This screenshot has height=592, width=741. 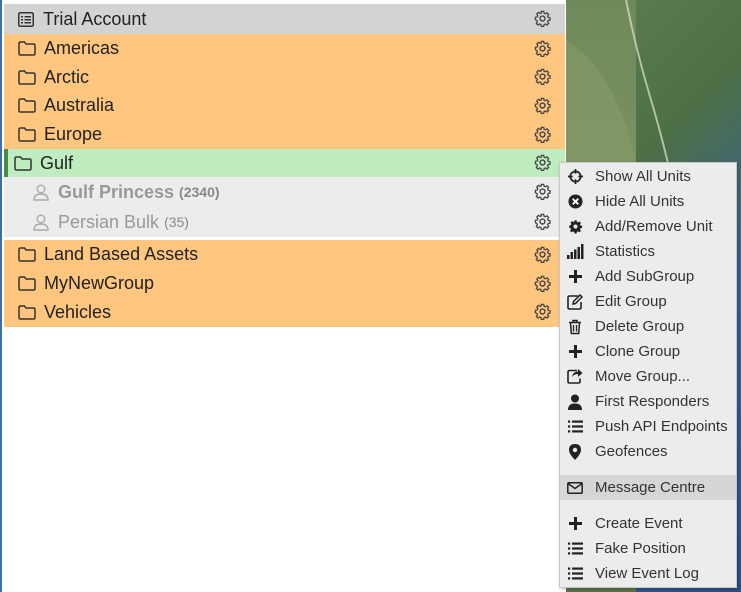 What do you see at coordinates (575, 302) in the screenshot?
I see `edit-icon` at bounding box center [575, 302].